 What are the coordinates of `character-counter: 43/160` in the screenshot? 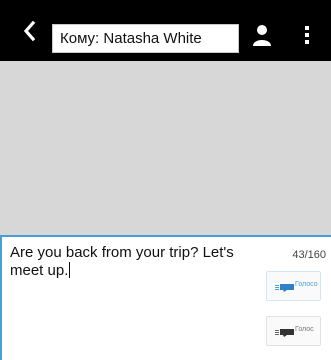 It's located at (309, 255).